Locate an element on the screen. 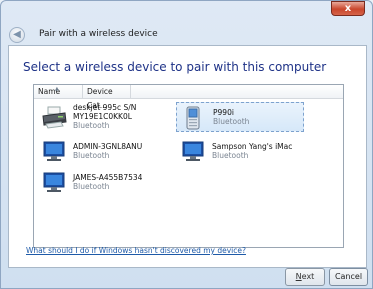  list-item-device: deskjet 995c S/N MY19E1C0KK0L Bluetooth is located at coordinates (101, 117).